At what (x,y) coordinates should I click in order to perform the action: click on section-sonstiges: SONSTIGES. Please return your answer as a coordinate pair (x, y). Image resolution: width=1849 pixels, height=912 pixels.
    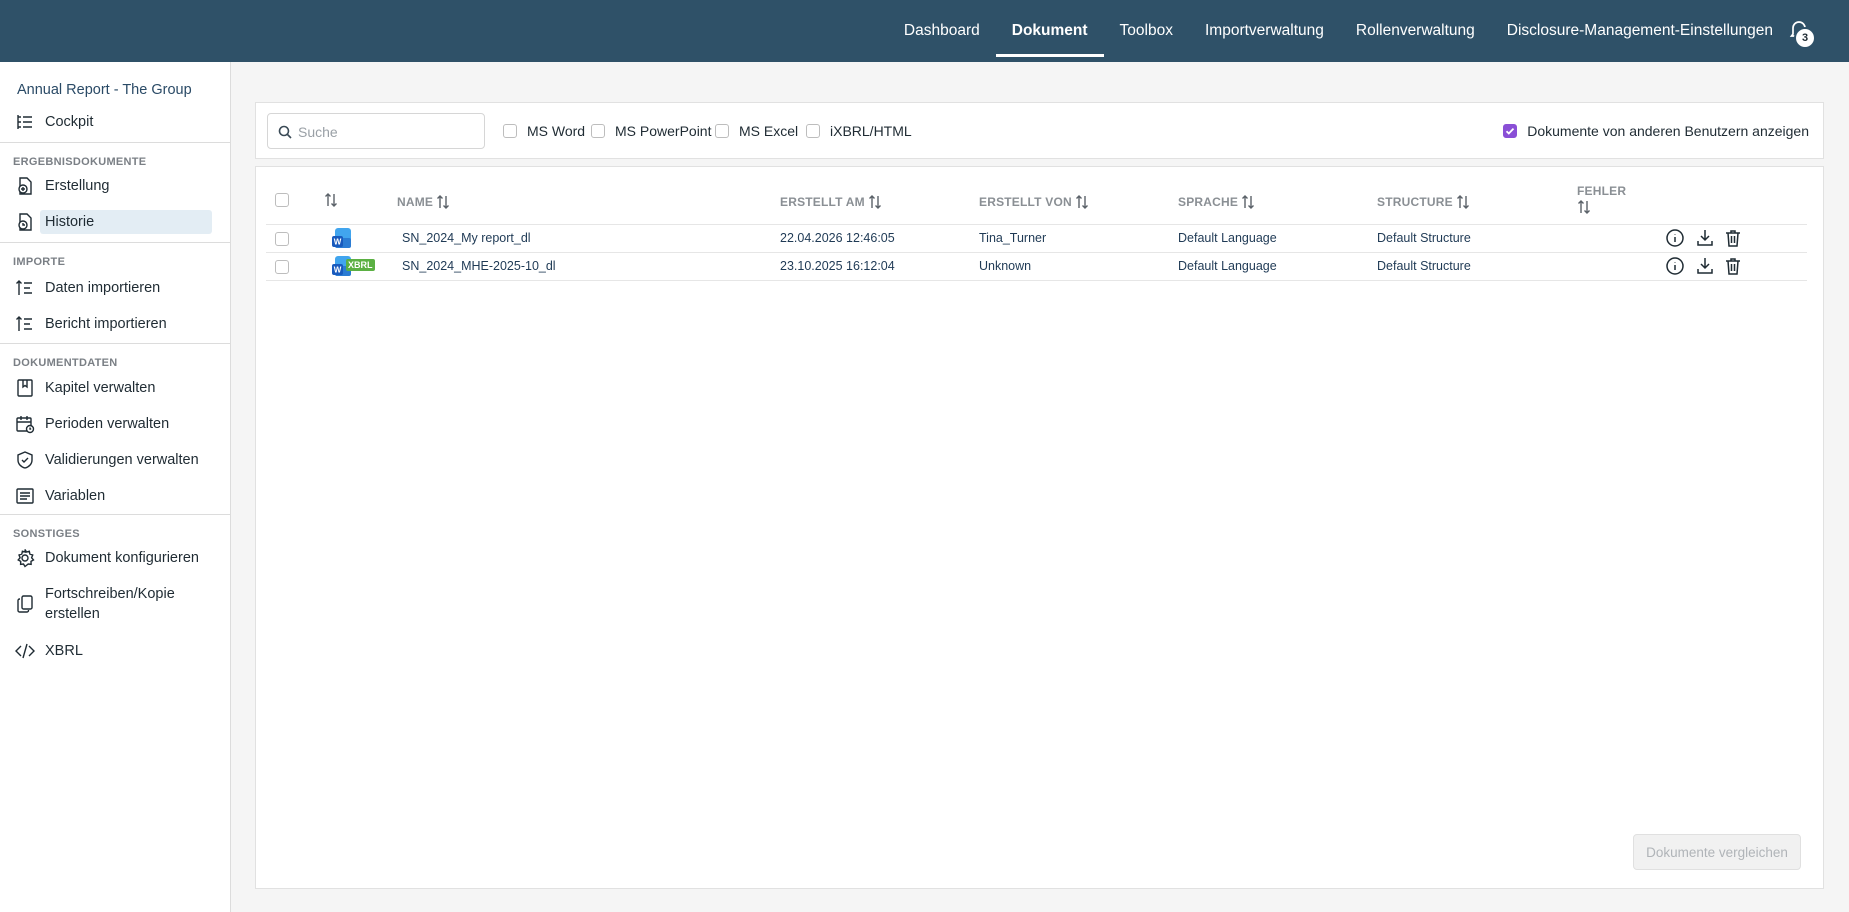
    Looking at the image, I should click on (46, 534).